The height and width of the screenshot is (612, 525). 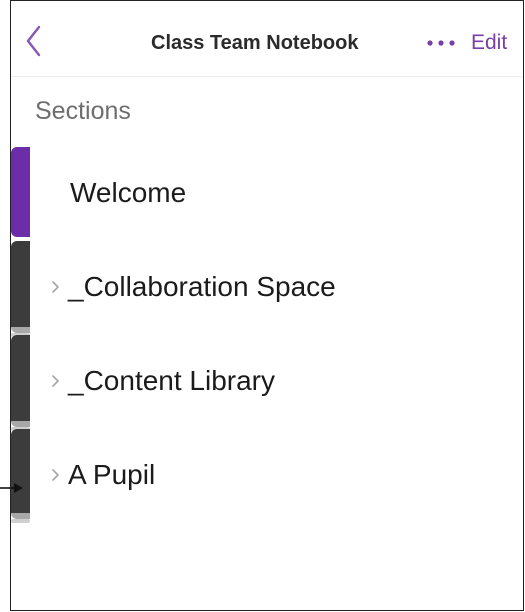 I want to click on sections-heading: Sections, so click(x=83, y=111).